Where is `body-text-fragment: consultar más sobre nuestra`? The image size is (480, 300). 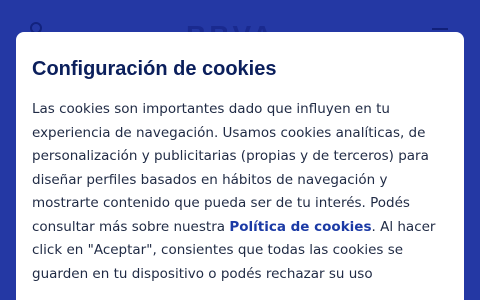 body-text-fragment: consultar más sobre nuestra is located at coordinates (131, 226).